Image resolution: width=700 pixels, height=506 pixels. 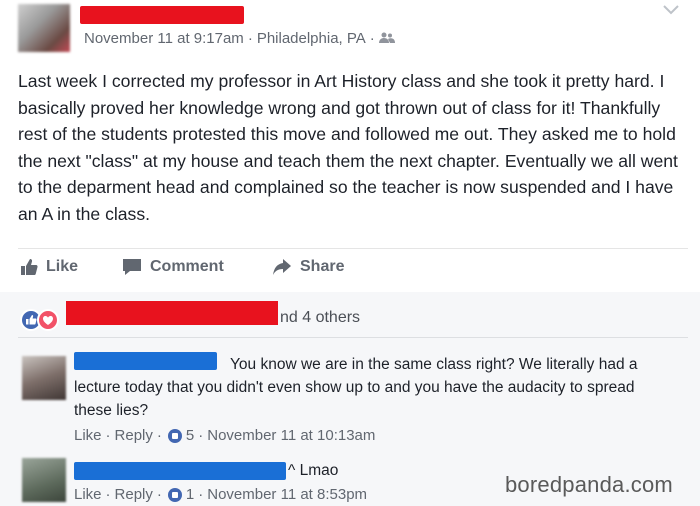 I want to click on comment-timestamp: November 11 at 10:13am, so click(x=291, y=435).